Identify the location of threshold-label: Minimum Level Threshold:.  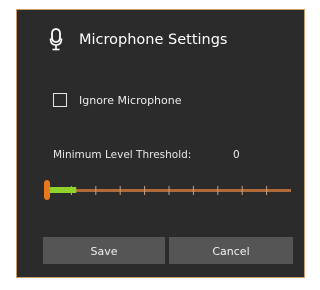
(122, 155).